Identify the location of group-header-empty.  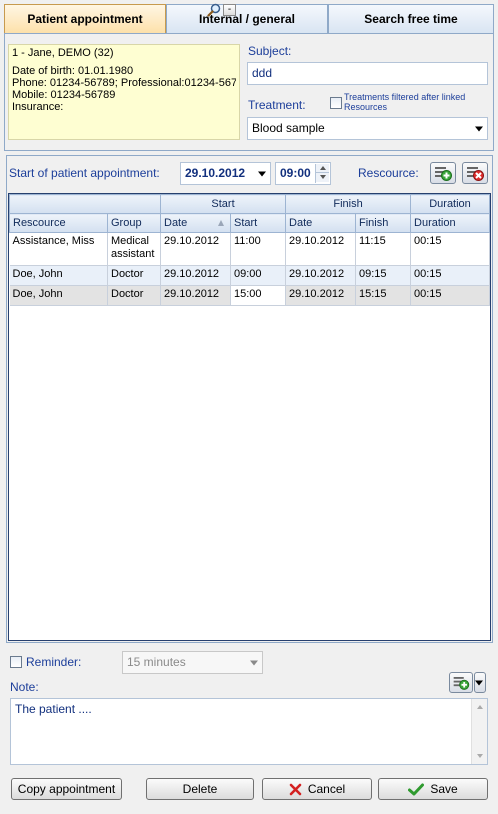
(85, 204).